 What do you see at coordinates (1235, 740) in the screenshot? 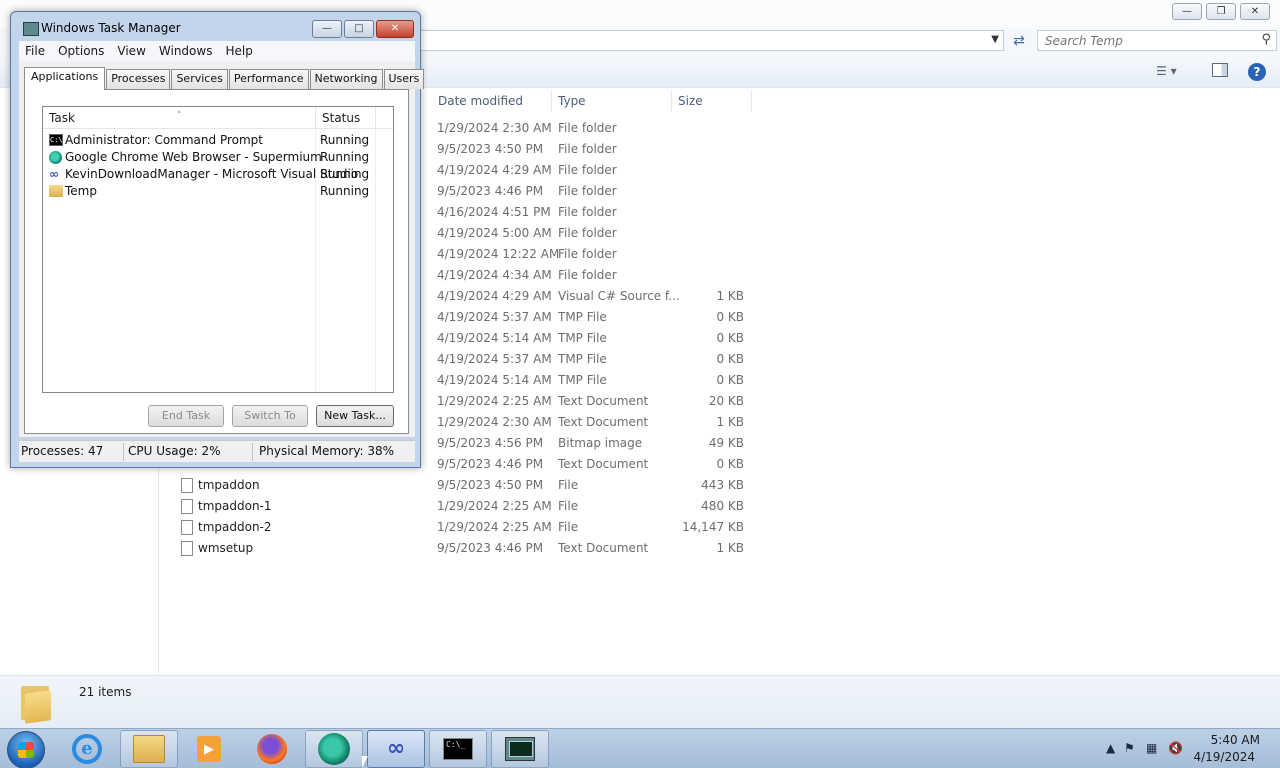
I see `clock-time: 5:40 AM` at bounding box center [1235, 740].